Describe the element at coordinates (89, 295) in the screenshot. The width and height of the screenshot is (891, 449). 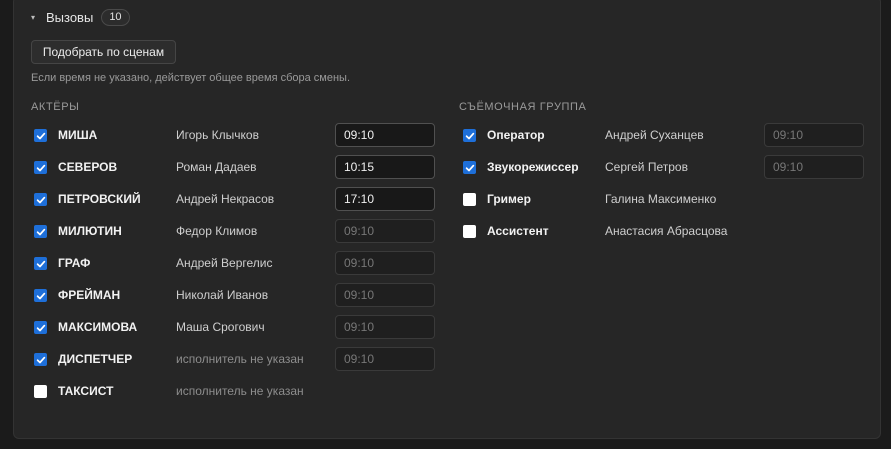
I see `role-name: ФРЕЙМАН` at that location.